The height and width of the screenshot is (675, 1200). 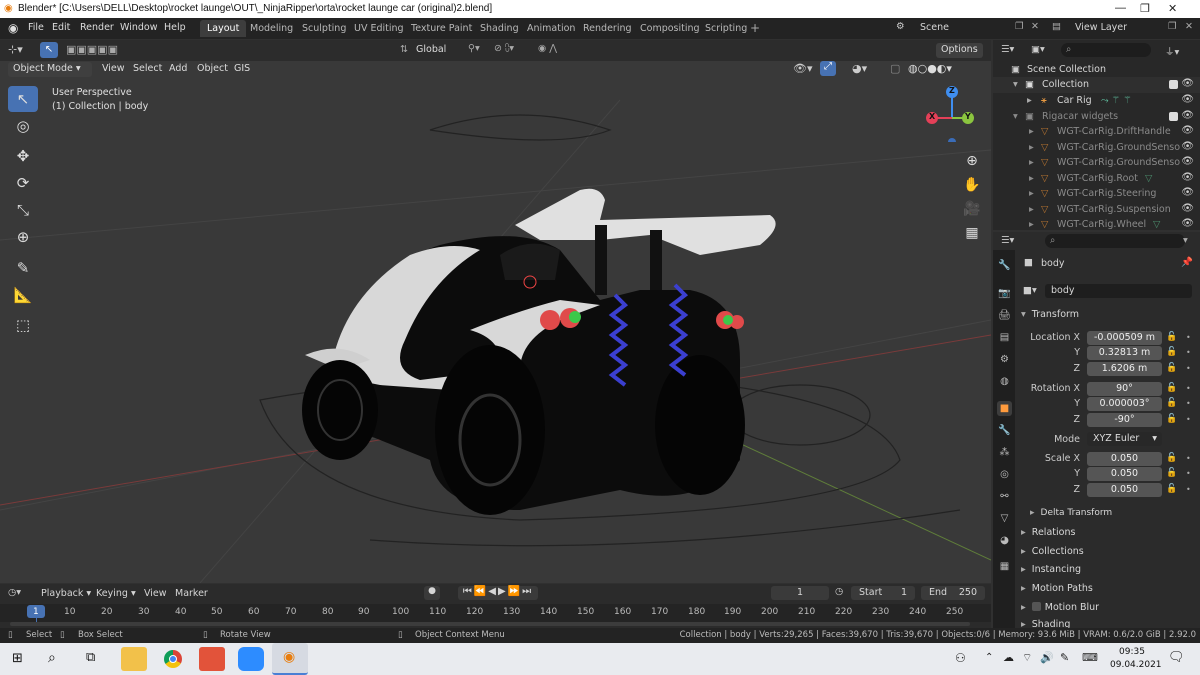 I want to click on menu-add: Add, so click(x=178, y=68).